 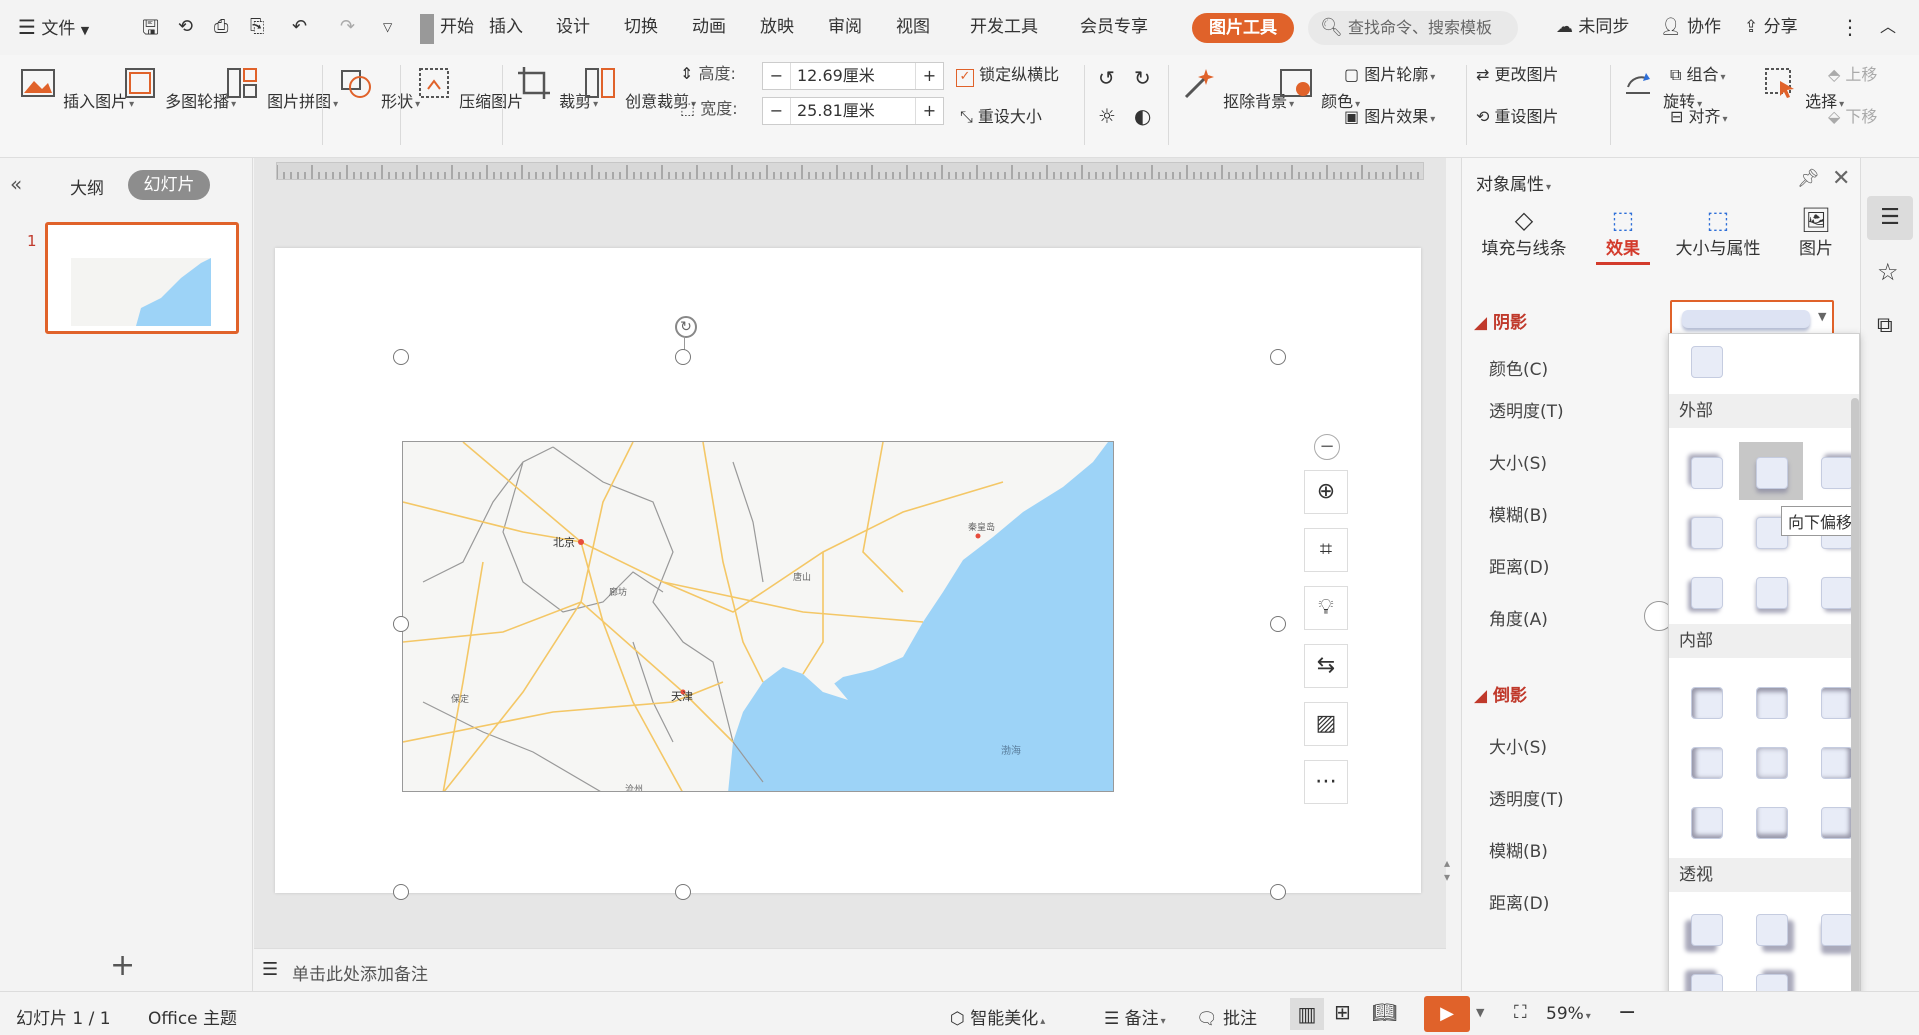 I want to click on sorter-view-icon: ⊞, so click(x=1342, y=1012).